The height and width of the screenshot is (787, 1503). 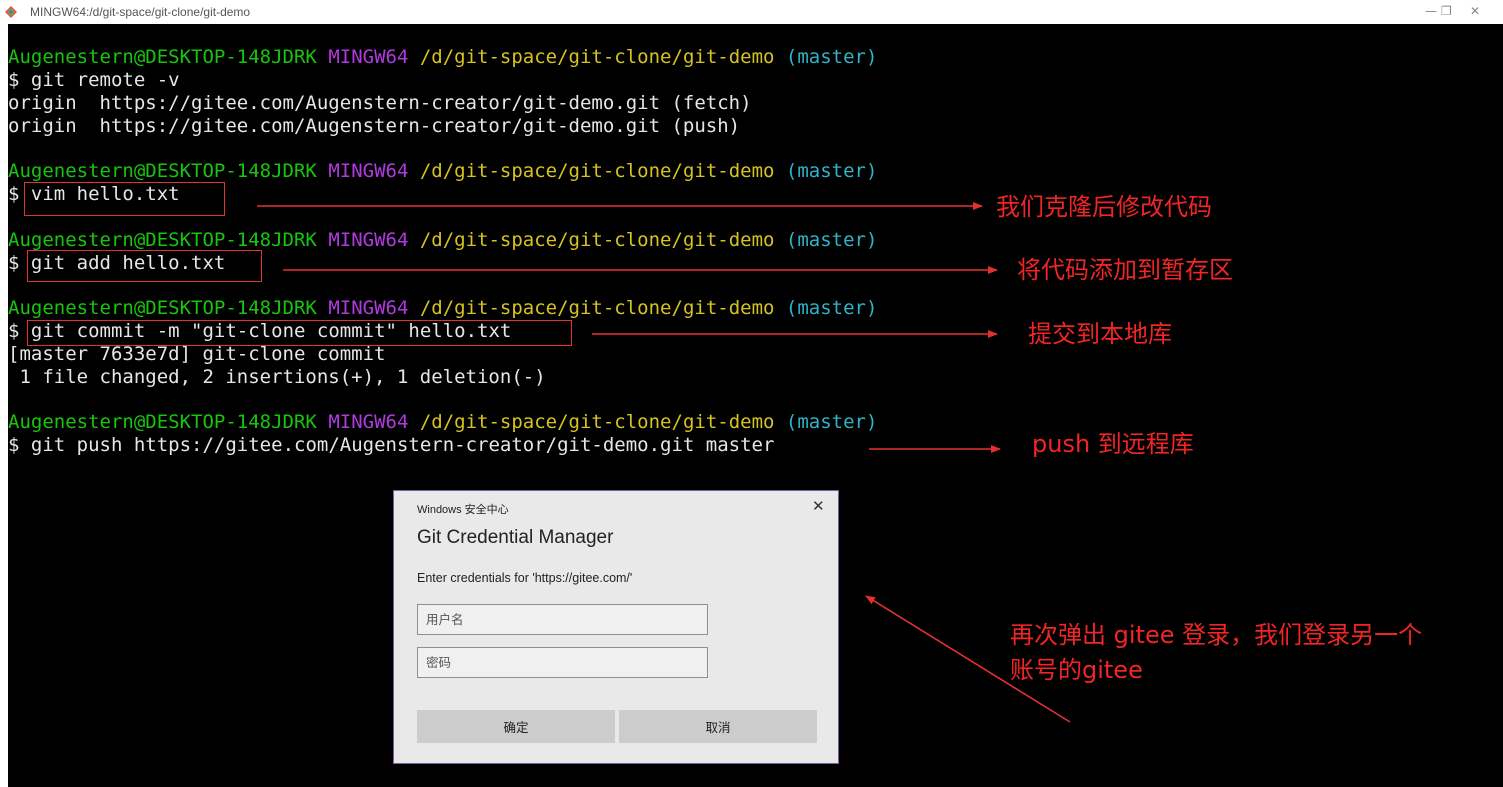 I want to click on annotation-push-remote: push 到远程库, so click(x=1113, y=444).